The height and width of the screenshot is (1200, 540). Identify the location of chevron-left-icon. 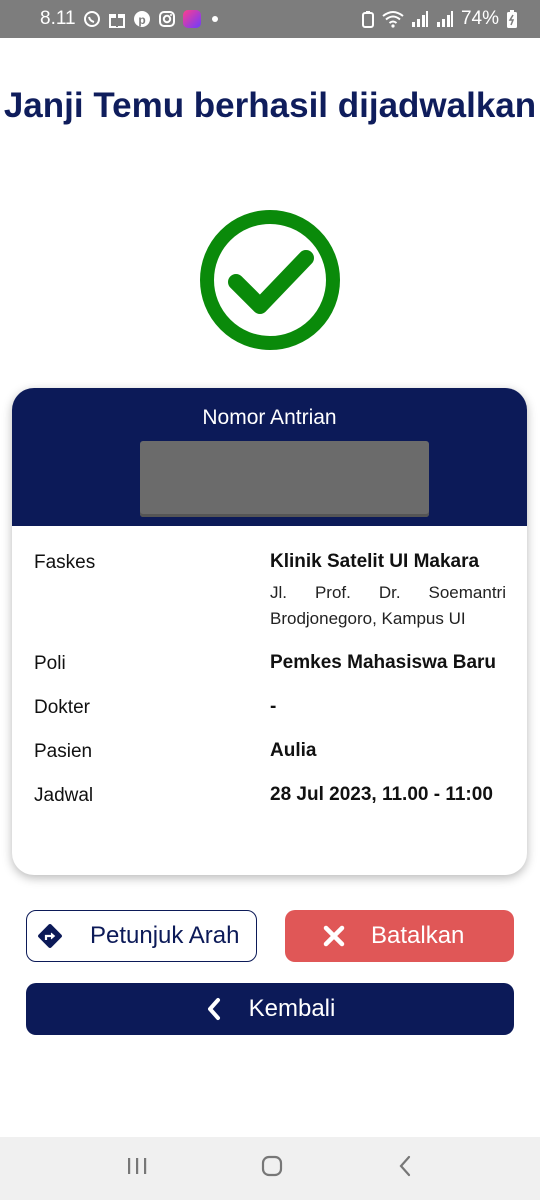
(214, 1009).